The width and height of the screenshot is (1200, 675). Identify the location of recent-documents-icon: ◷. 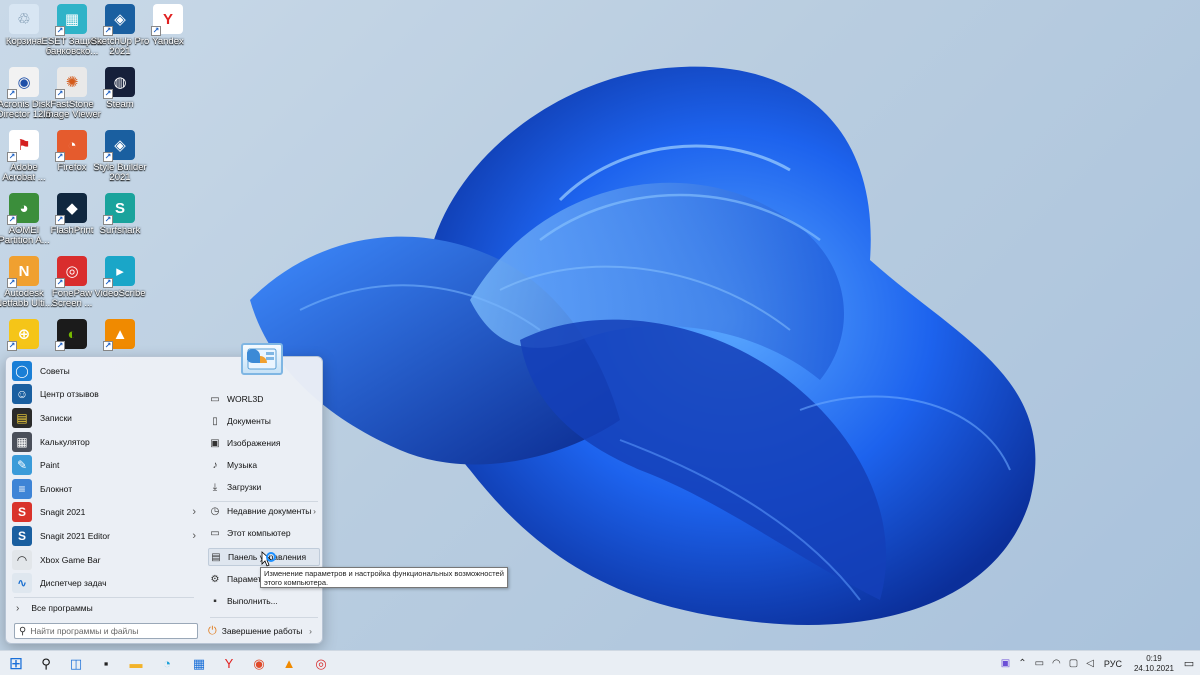
(215, 511).